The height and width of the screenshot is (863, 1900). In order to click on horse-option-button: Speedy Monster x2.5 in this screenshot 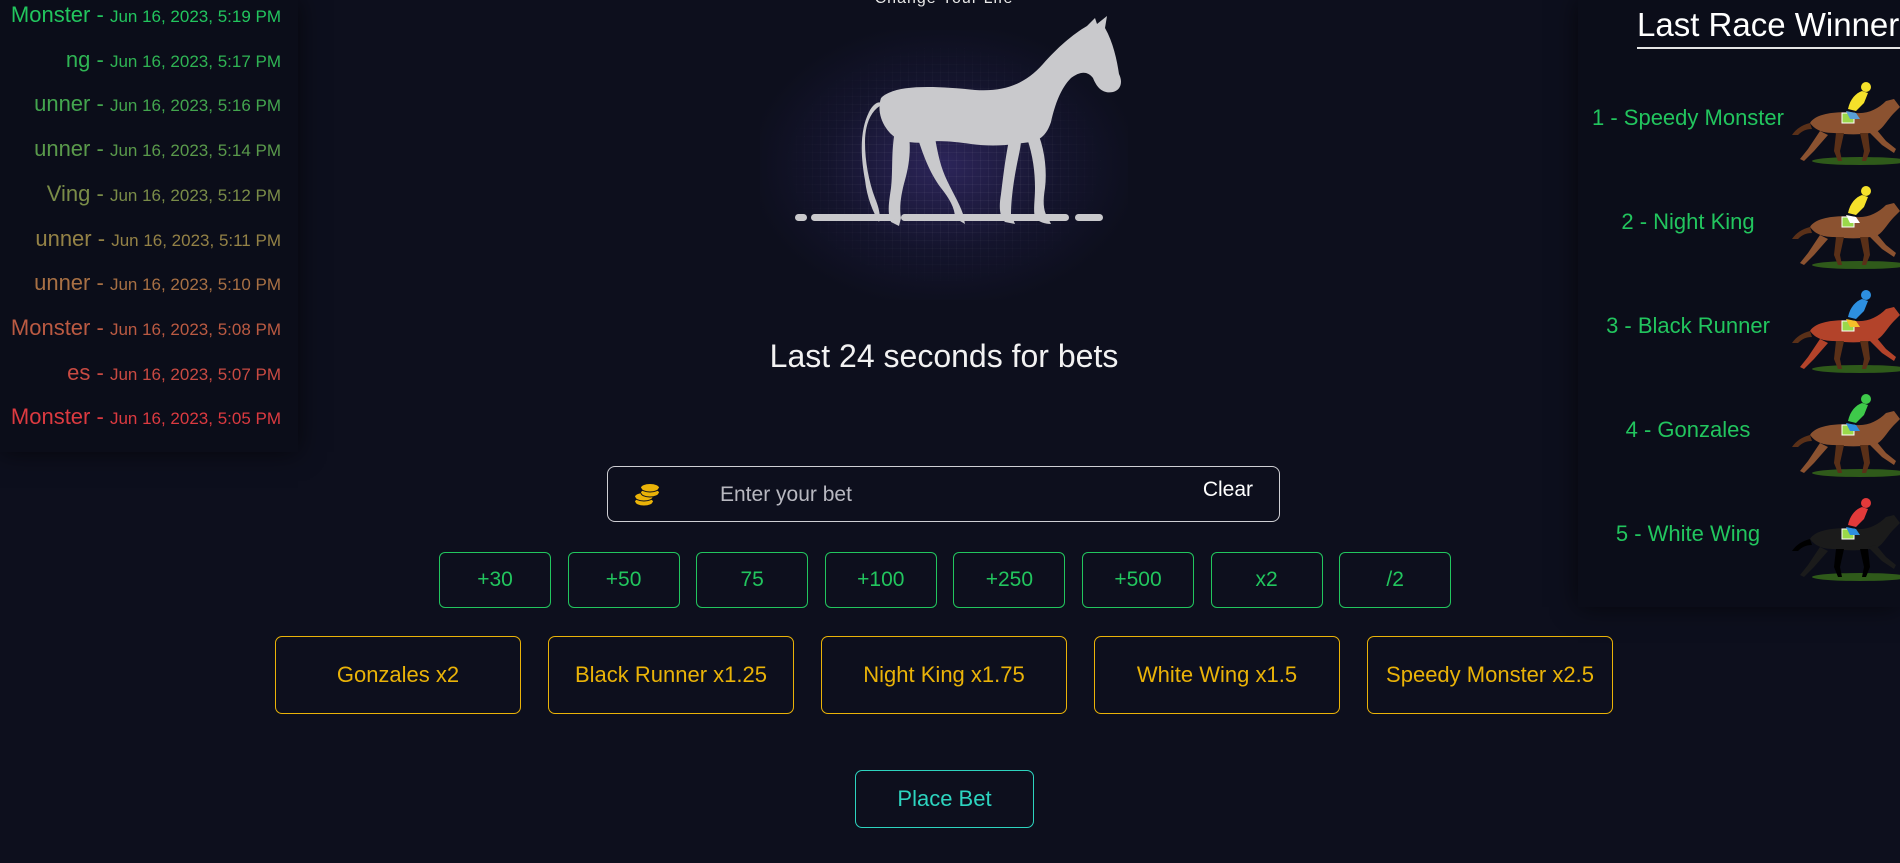, I will do `click(1490, 675)`.